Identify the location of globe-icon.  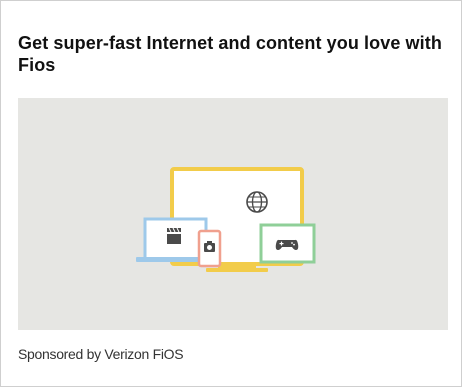
(257, 202).